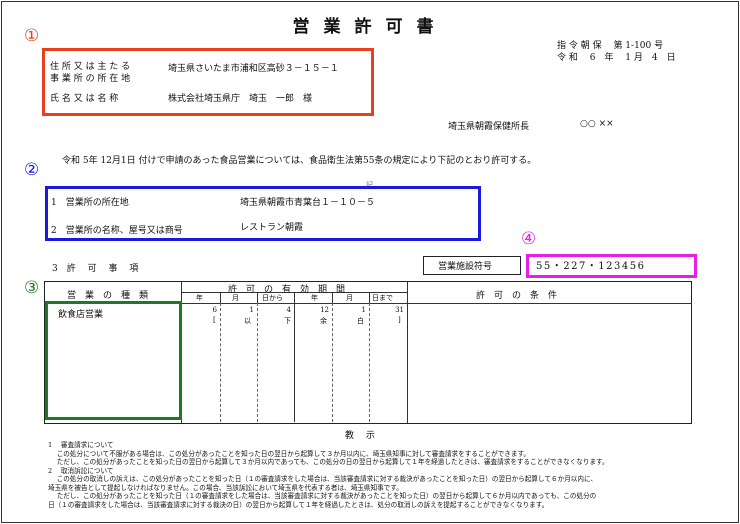  What do you see at coordinates (308, 203) in the screenshot?
I see `business-location-value: 埼玉県朝霞市青葉台１－１０－５` at bounding box center [308, 203].